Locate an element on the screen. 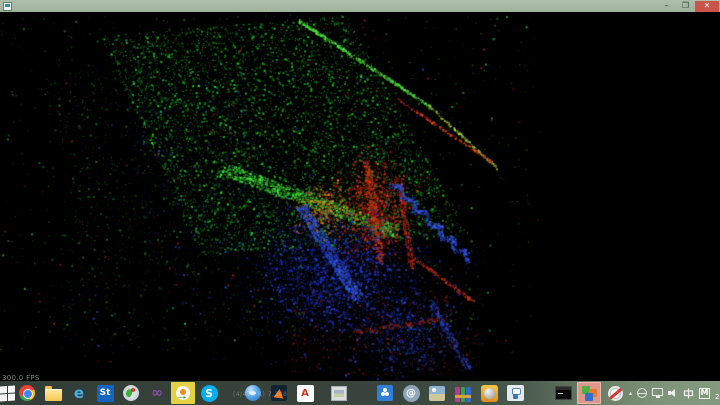 The image size is (720, 405). chrome-icon is located at coordinates (27, 393).